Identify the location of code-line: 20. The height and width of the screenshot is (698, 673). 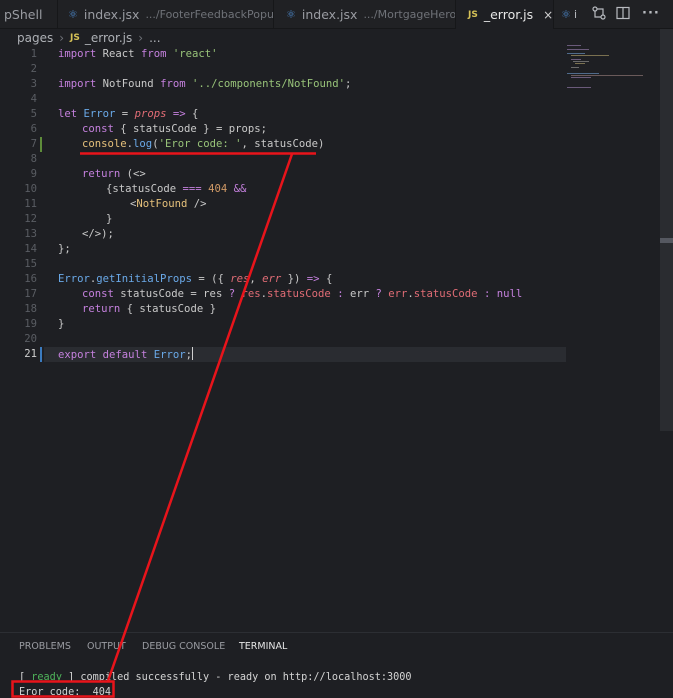
(30, 339).